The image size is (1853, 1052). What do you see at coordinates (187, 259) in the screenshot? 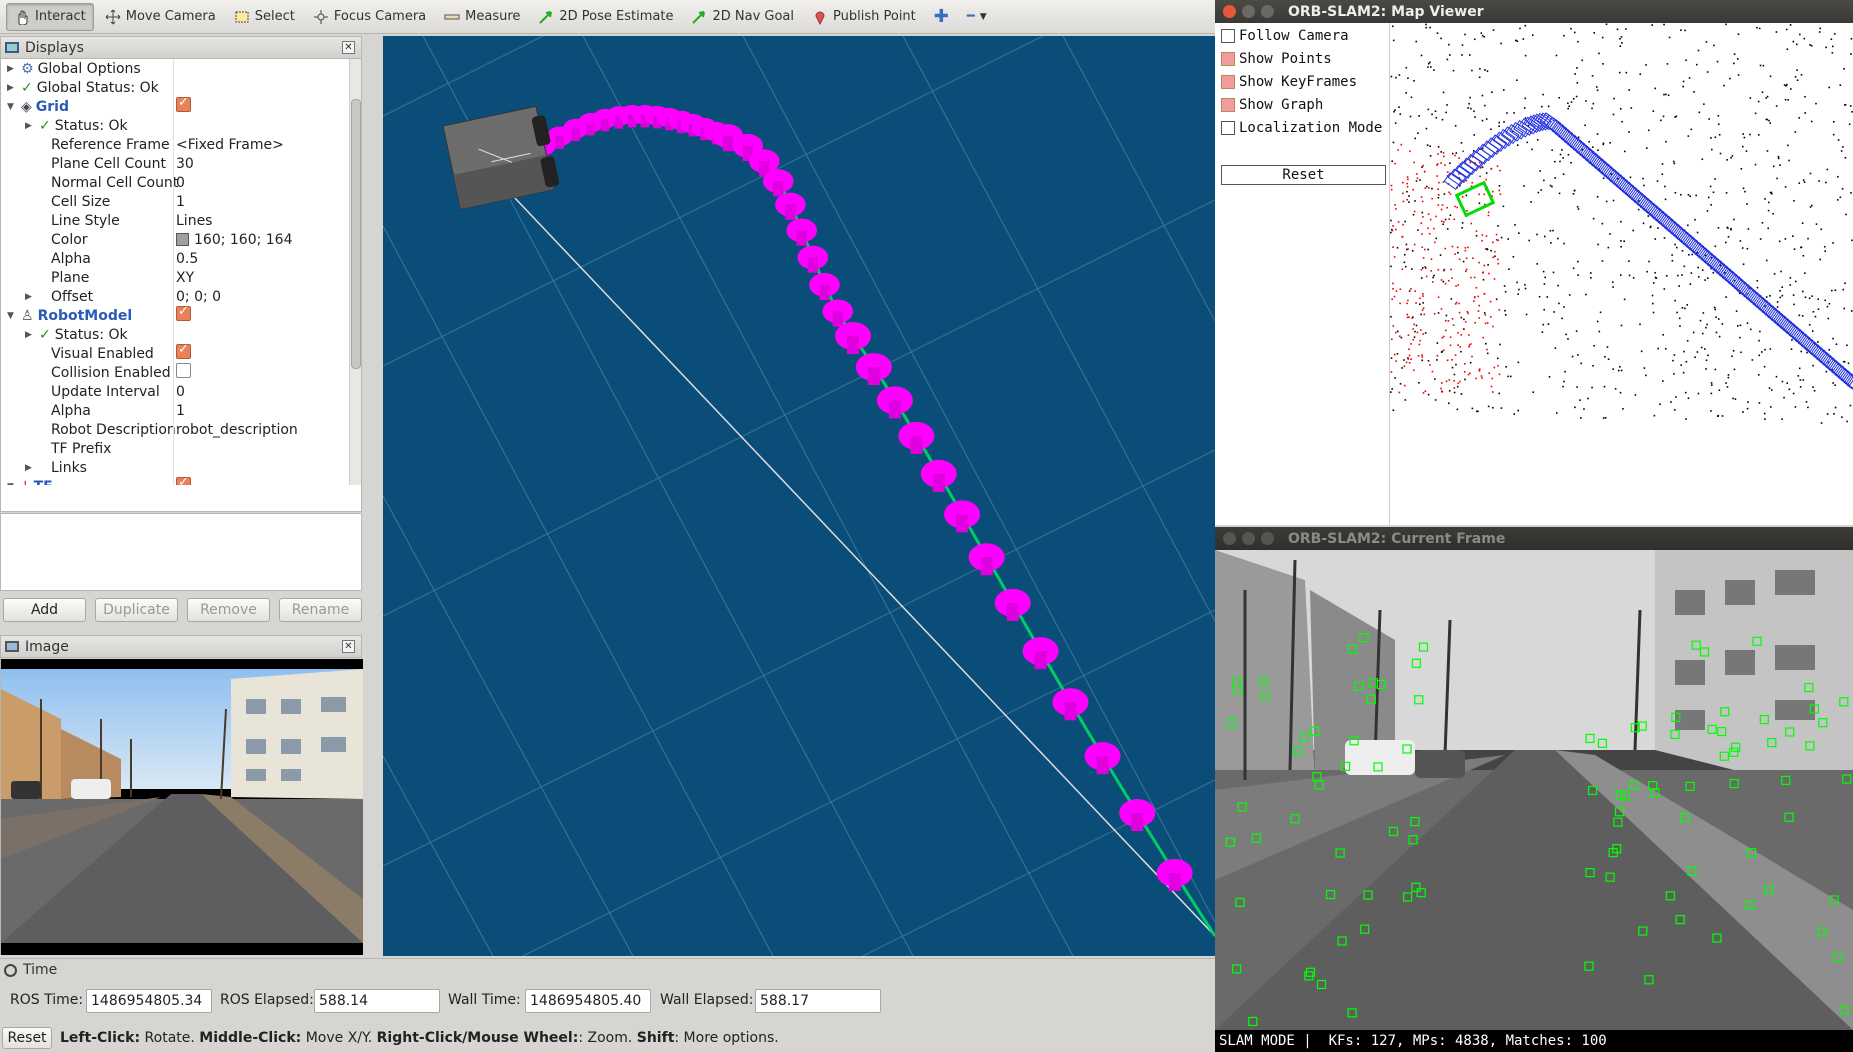
I see `tree-row-value: 0.5` at bounding box center [187, 259].